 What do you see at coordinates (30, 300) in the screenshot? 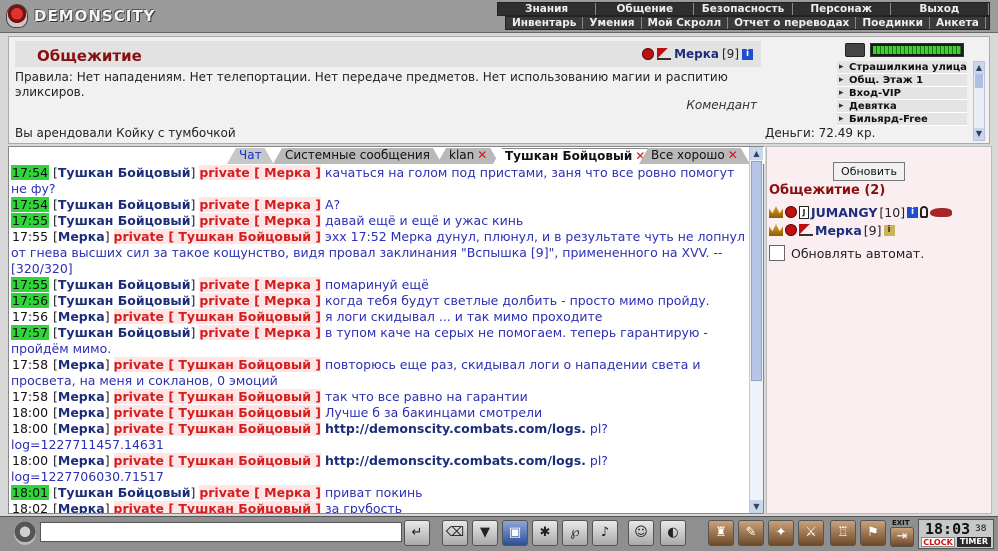
I see `message-time: 17:56` at bounding box center [30, 300].